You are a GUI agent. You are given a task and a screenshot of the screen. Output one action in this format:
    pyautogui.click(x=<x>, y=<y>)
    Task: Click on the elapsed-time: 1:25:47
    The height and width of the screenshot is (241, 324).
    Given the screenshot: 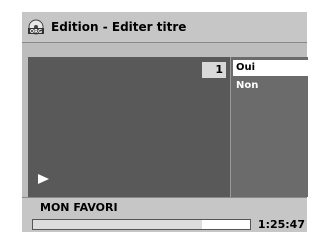 What is the action you would take?
    pyautogui.click(x=281, y=224)
    